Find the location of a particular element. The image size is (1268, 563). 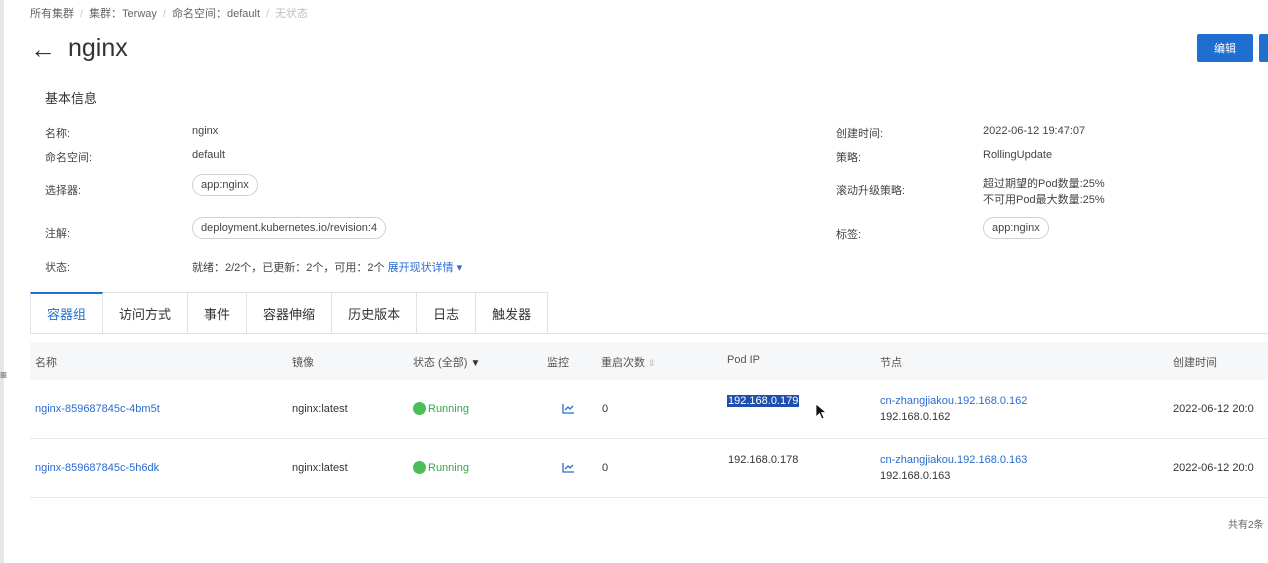

tab-pods: 容器组 is located at coordinates (67, 313).